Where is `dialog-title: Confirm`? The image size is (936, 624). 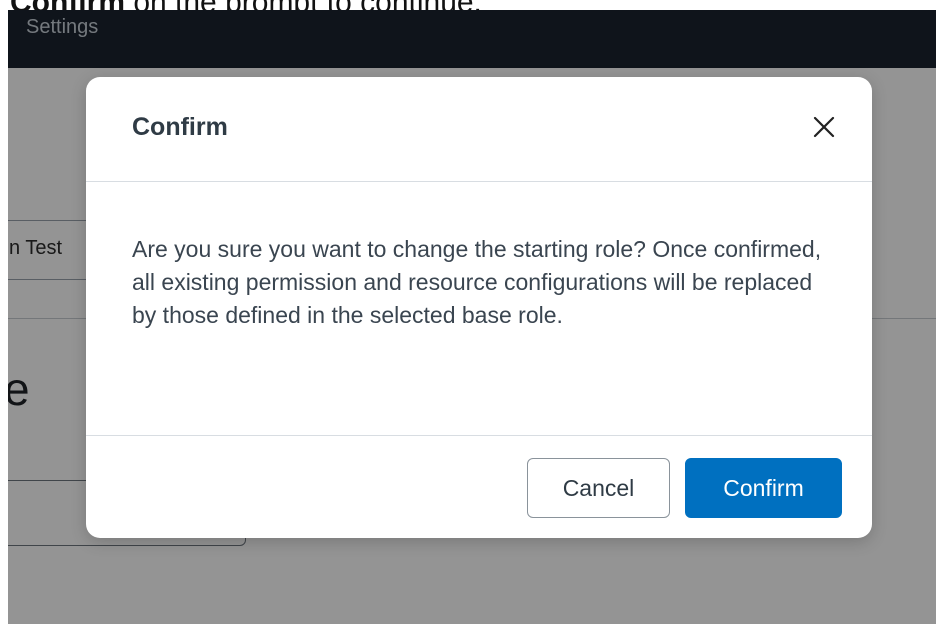
dialog-title: Confirm is located at coordinates (180, 127).